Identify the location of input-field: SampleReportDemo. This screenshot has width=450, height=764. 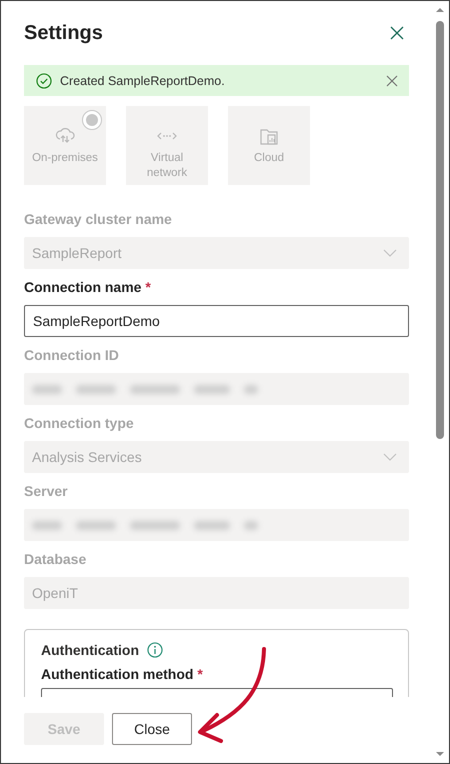
(216, 321).